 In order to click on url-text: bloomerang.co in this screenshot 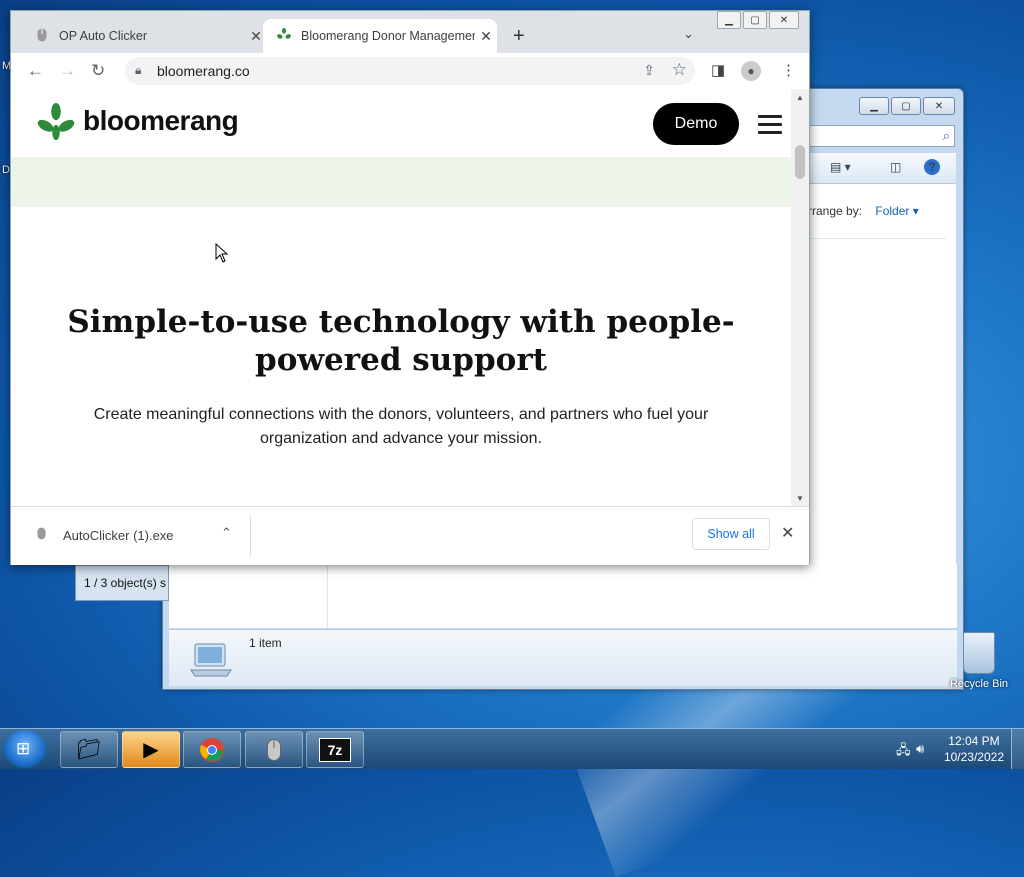, I will do `click(203, 71)`.